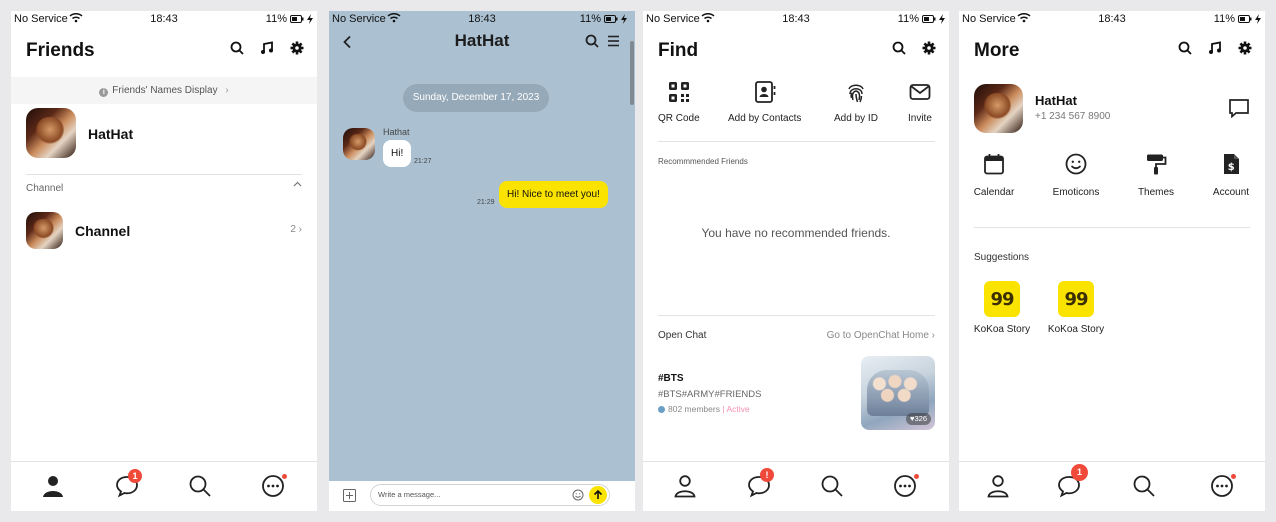 This screenshot has width=1276, height=522. Describe the element at coordinates (1156, 175) in the screenshot. I see `more-themes: Themes` at that location.